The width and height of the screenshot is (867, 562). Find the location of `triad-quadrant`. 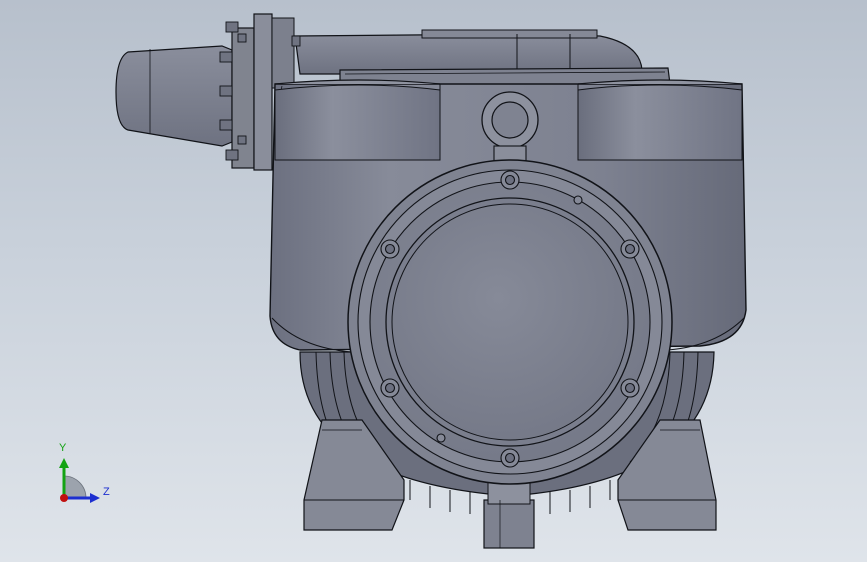

triad-quadrant is located at coordinates (75, 487).